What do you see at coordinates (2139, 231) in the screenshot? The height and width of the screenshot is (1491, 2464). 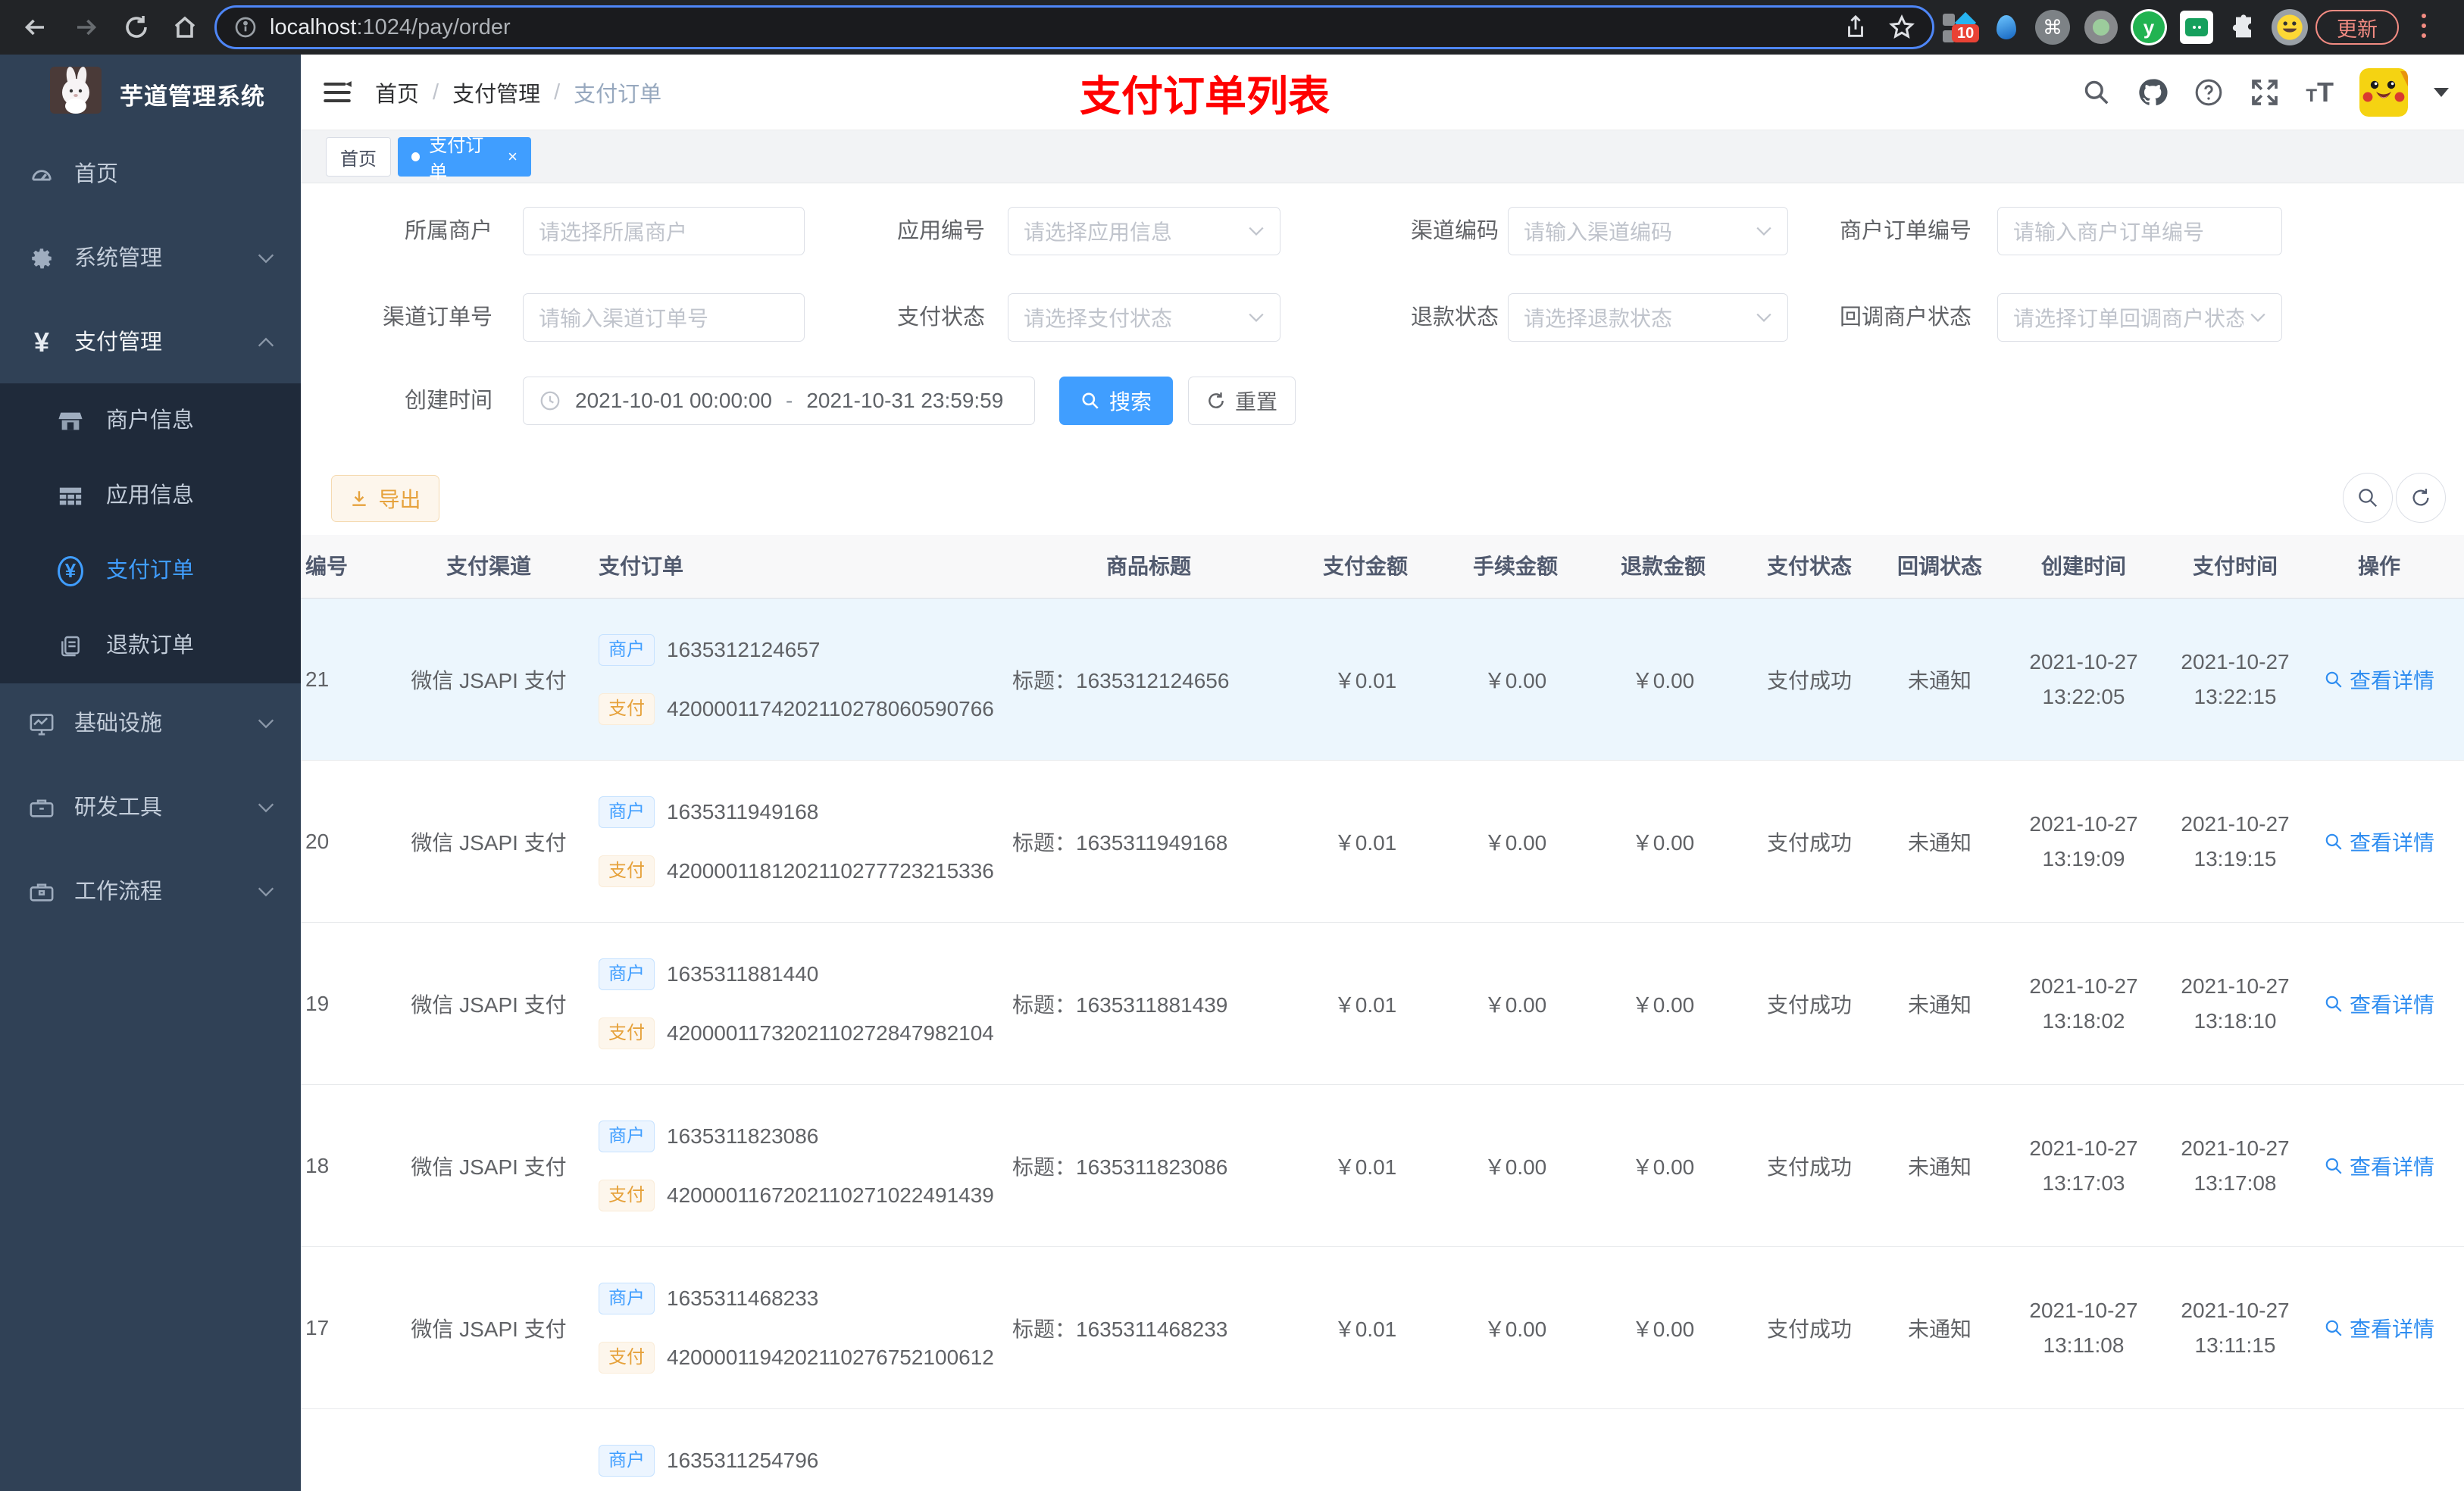 I see `merchant-order-no-input: 请输入商户订单编号` at bounding box center [2139, 231].